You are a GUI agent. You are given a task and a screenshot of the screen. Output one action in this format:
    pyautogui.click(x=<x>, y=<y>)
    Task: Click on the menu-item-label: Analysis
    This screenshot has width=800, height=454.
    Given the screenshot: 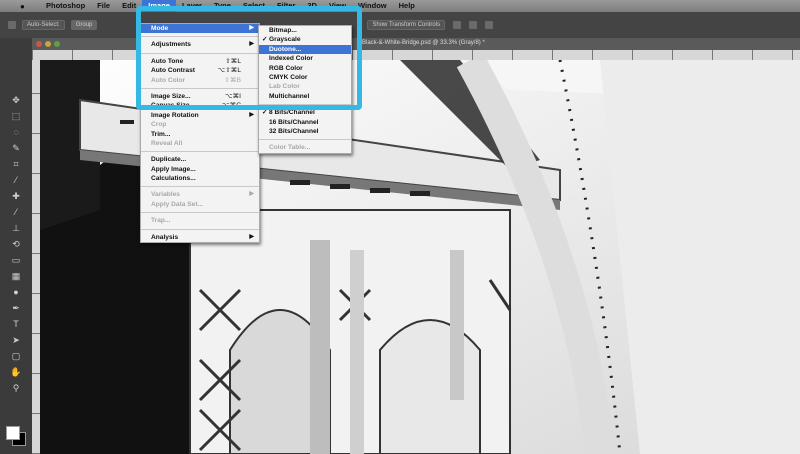 What is the action you would take?
    pyautogui.click(x=165, y=237)
    